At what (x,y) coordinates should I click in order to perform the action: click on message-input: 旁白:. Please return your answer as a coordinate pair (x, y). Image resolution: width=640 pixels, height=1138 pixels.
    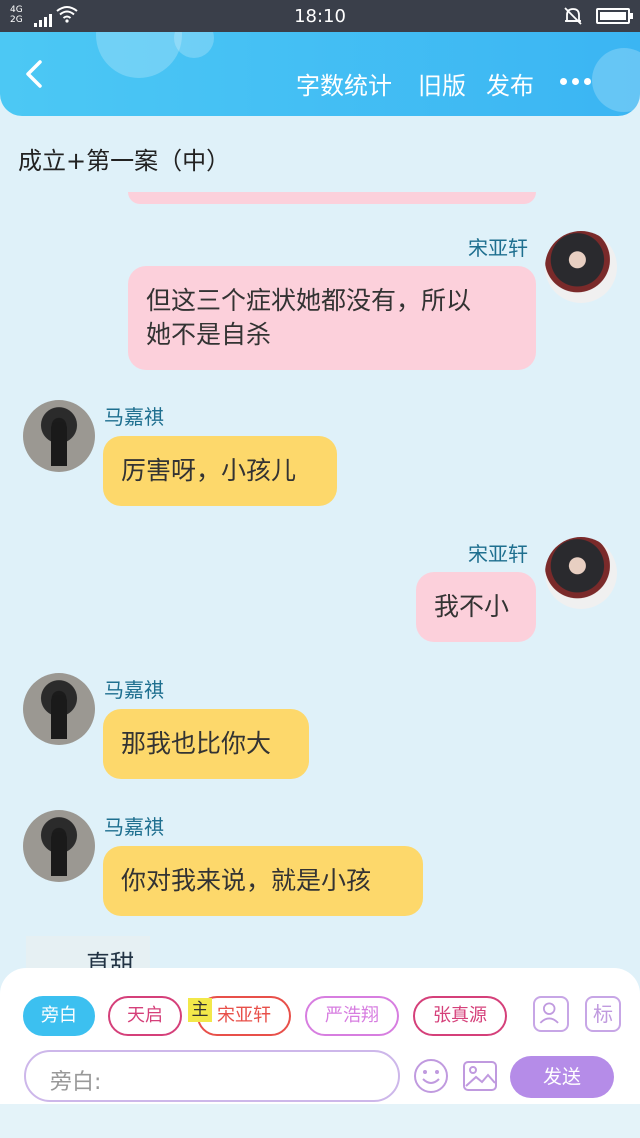
    Looking at the image, I should click on (212, 1076).